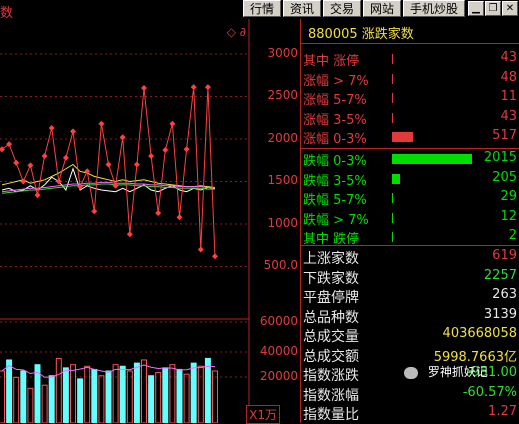 The image size is (519, 424). Describe the element at coordinates (331, 61) in the screenshot. I see `row-label: 其中 涨停` at that location.